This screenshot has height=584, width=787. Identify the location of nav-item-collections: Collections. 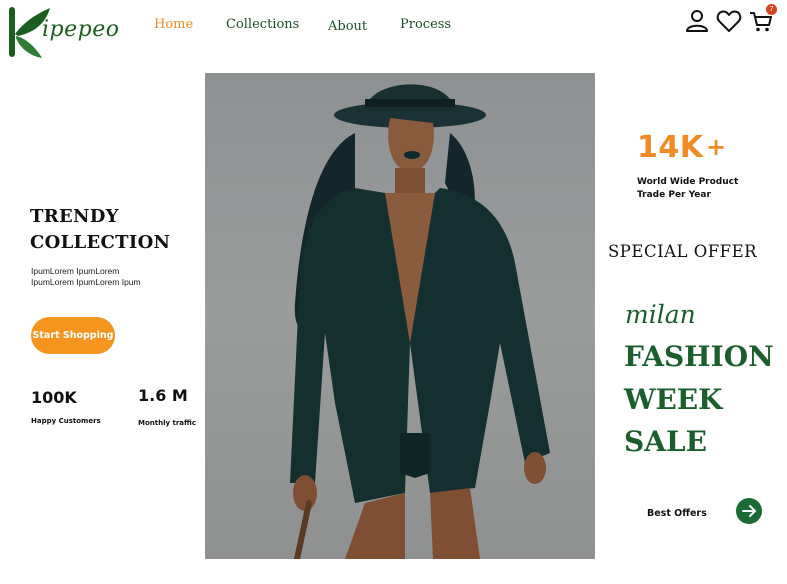
(262, 24).